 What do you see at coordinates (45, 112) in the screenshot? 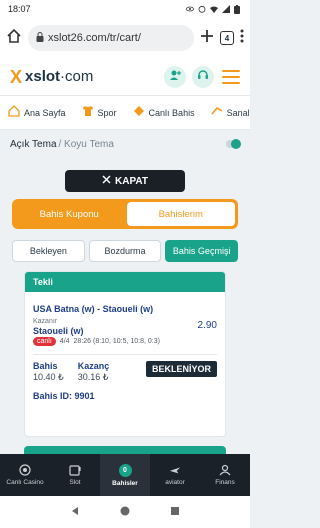
I see `nav-label: Ana Sayfa` at bounding box center [45, 112].